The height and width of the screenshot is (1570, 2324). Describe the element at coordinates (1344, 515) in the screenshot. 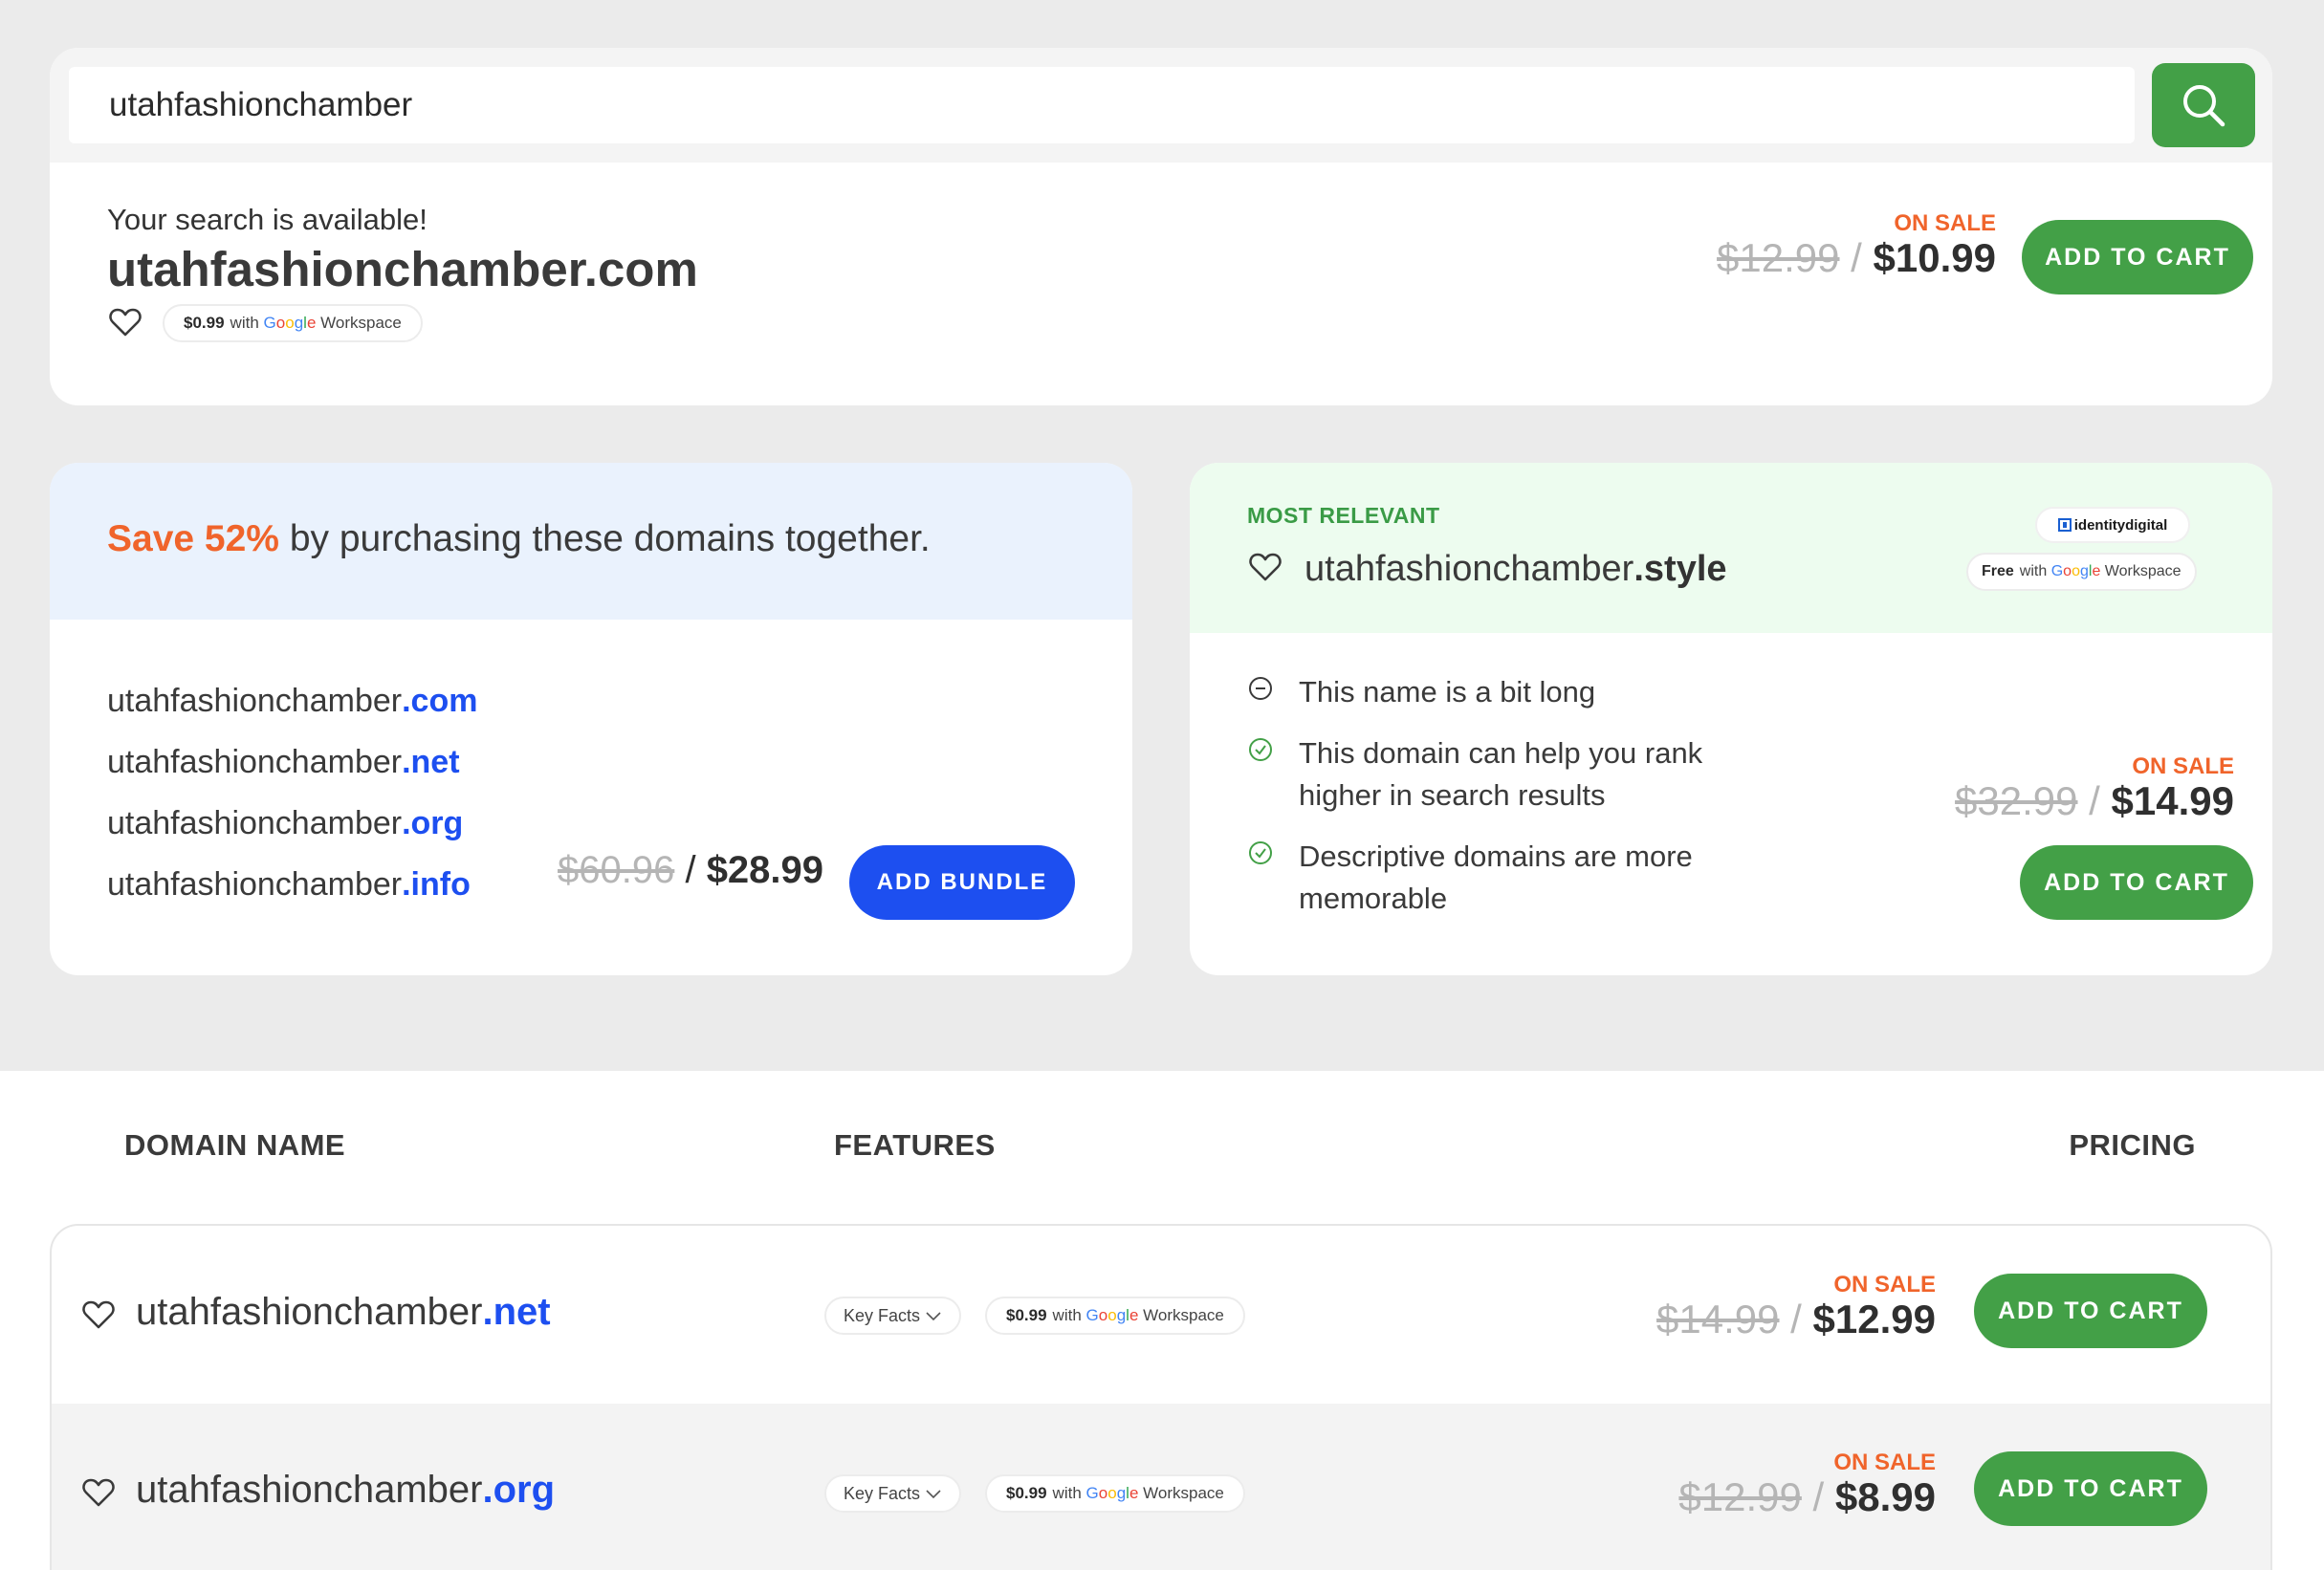

I see `most-relevant-label: MOST RELEVANT` at that location.